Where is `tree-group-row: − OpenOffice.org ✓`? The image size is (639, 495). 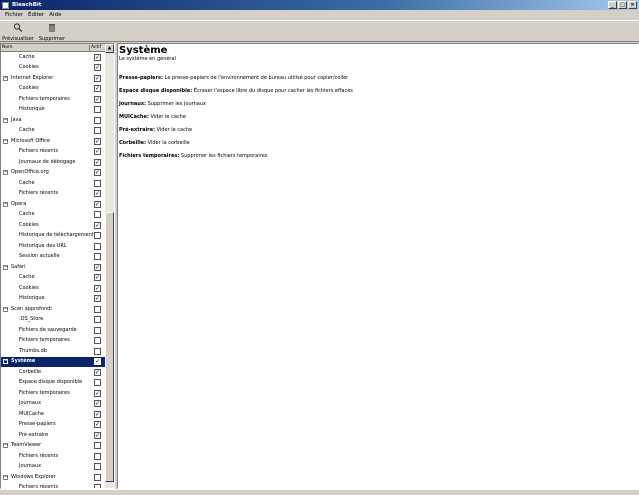
tree-group-row: − OpenOffice.org ✓ is located at coordinates (53, 173).